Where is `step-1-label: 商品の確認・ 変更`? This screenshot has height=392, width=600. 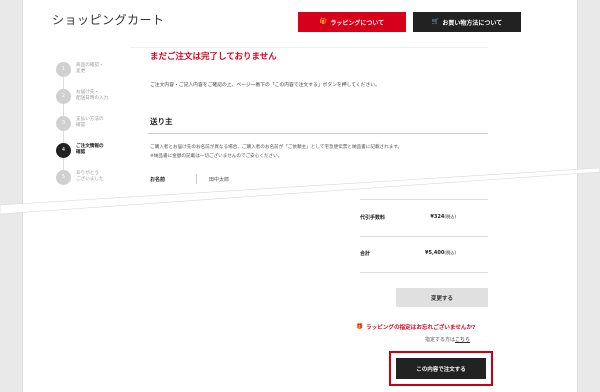
step-1-label: 商品の確認・ 変更 is located at coordinates (90, 68).